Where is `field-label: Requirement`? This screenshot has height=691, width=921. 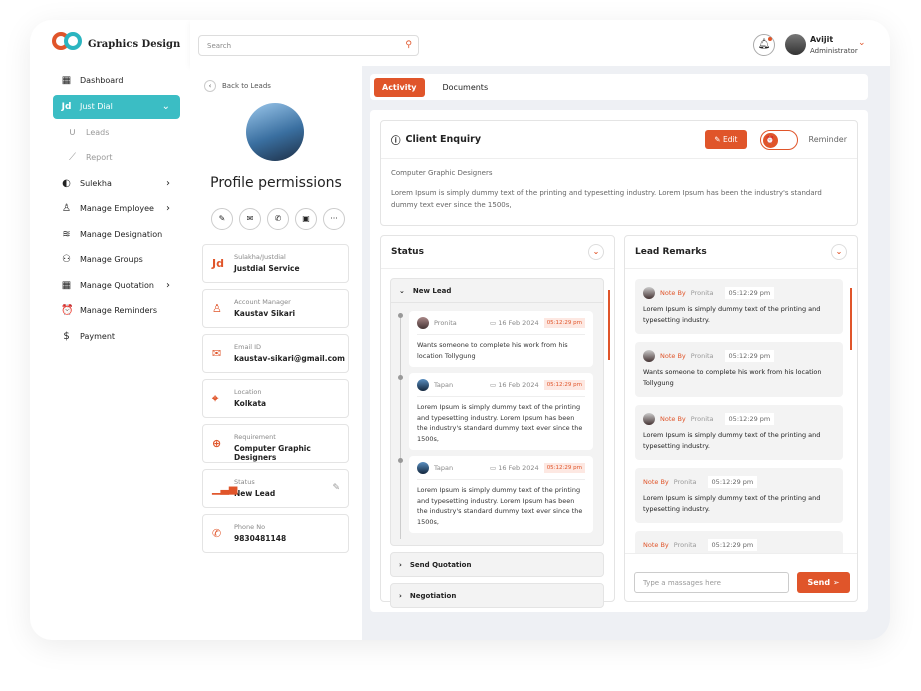 field-label: Requirement is located at coordinates (255, 437).